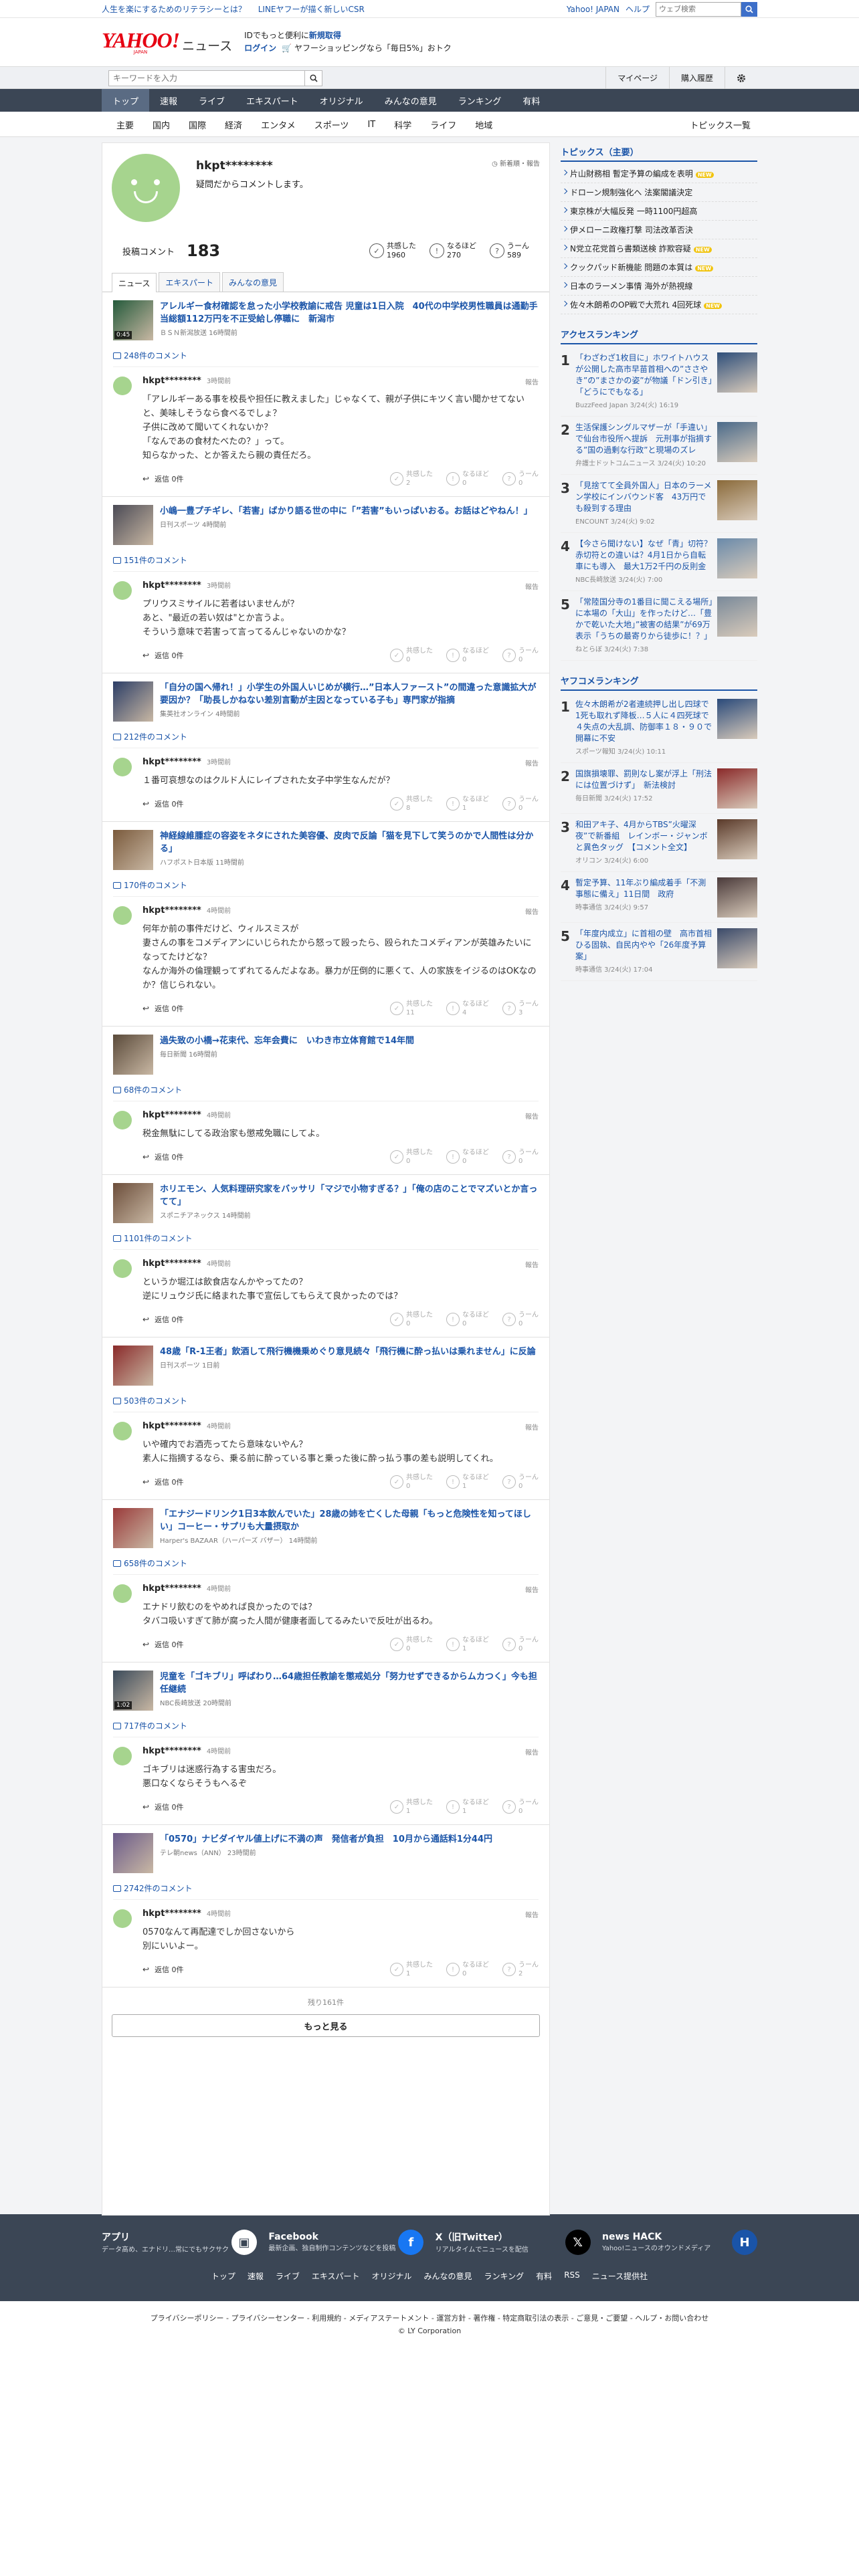 The image size is (859, 2576). Describe the element at coordinates (372, 125) in the screenshot. I see `category-6: IT` at that location.